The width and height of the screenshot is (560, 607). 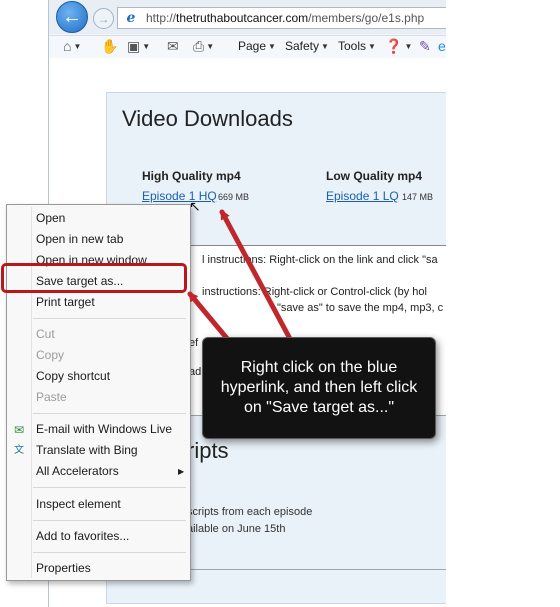 I want to click on menu-item-all-accelerators: All Accelerators, so click(x=77, y=471).